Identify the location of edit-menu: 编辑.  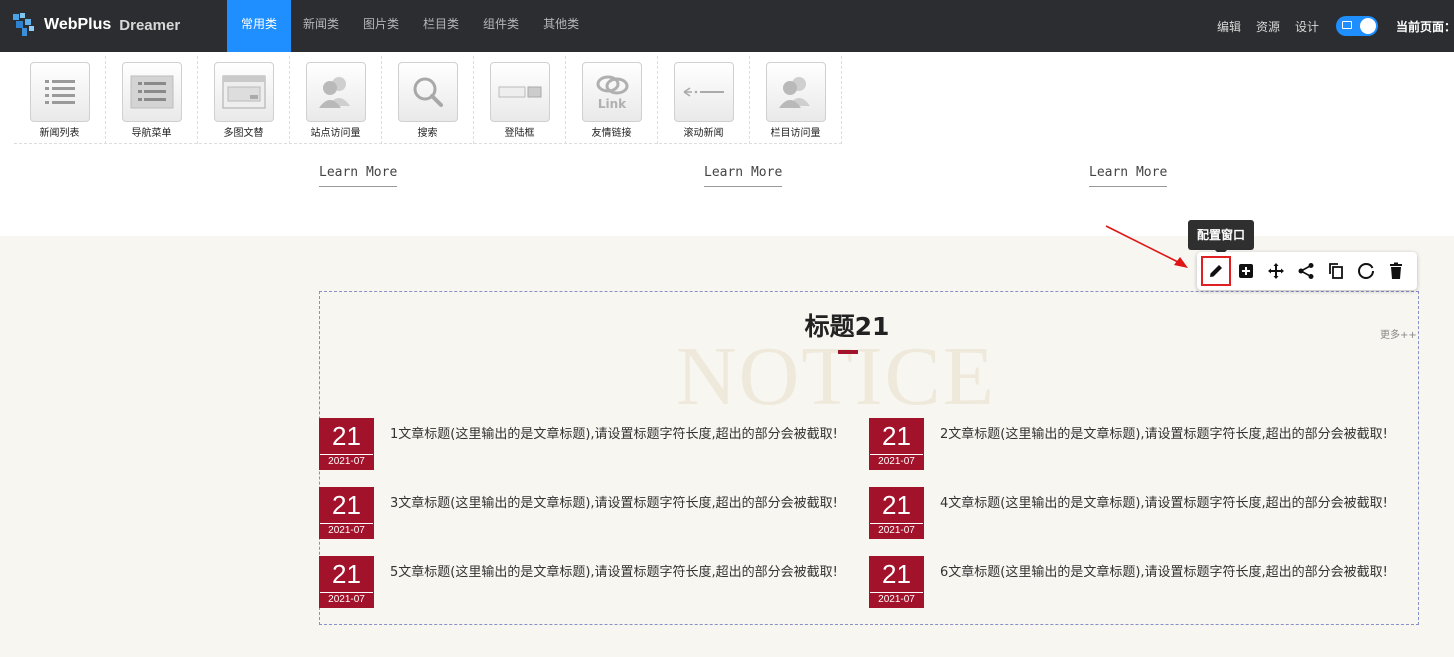
(1229, 26).